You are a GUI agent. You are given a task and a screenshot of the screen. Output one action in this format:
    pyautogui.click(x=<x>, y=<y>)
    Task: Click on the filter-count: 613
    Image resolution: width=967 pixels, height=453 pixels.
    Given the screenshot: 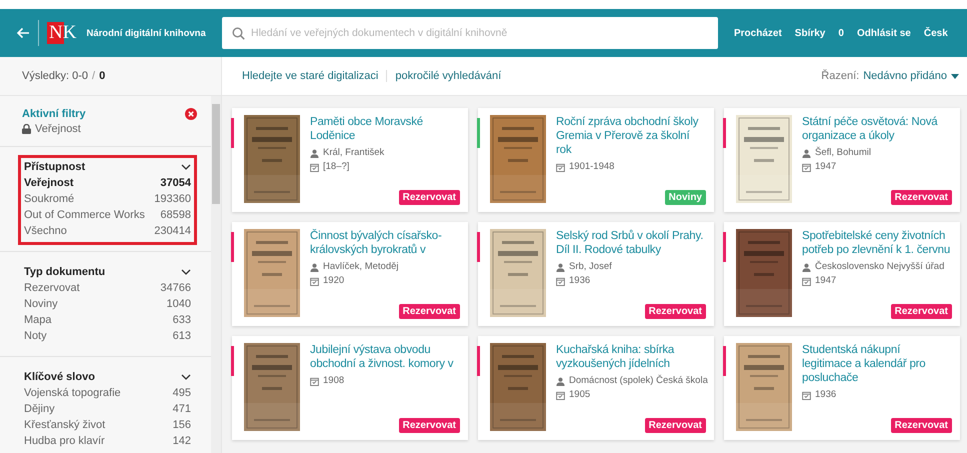 What is the action you would take?
    pyautogui.click(x=181, y=336)
    